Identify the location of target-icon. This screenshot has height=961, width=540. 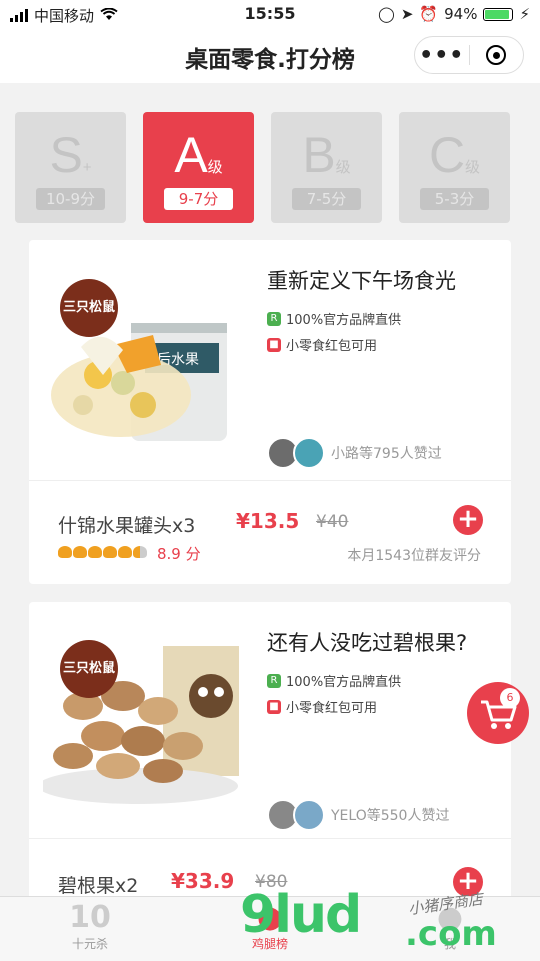
(496, 55).